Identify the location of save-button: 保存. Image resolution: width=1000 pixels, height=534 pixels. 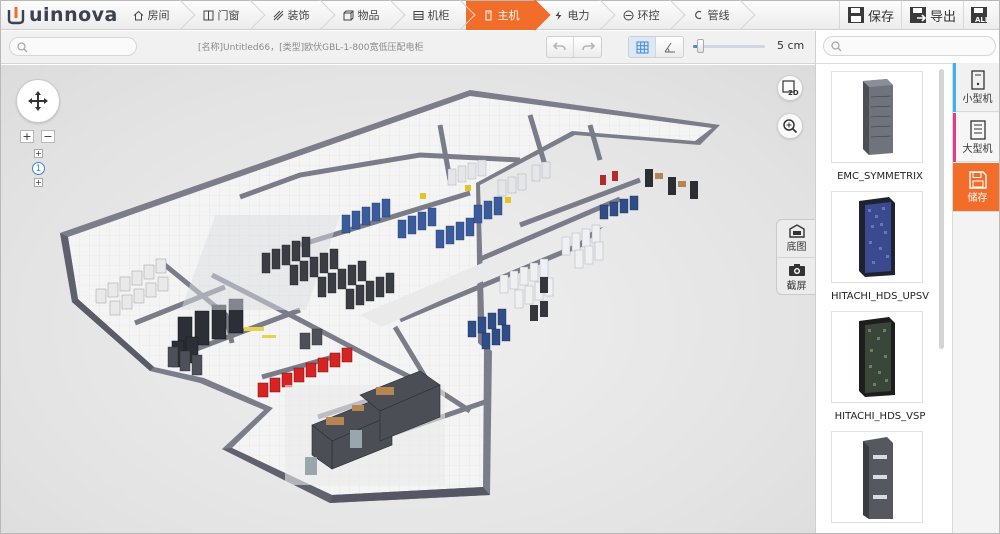
(869, 15).